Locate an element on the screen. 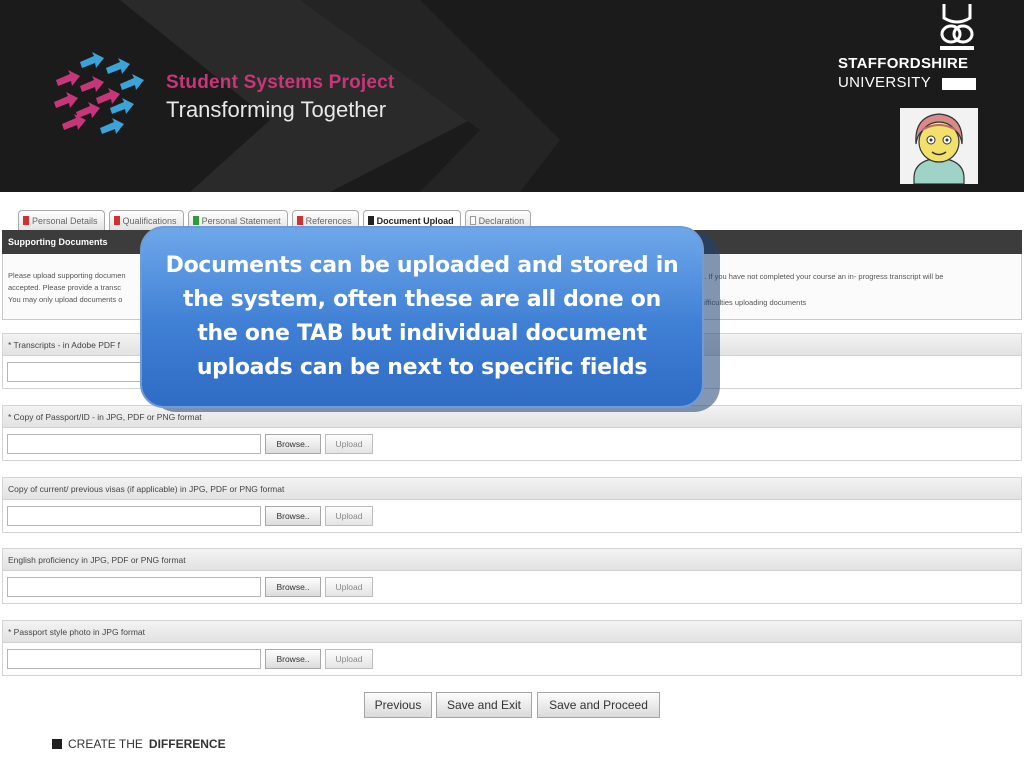  save-proceed-button: Save and Proceed is located at coordinates (598, 705).